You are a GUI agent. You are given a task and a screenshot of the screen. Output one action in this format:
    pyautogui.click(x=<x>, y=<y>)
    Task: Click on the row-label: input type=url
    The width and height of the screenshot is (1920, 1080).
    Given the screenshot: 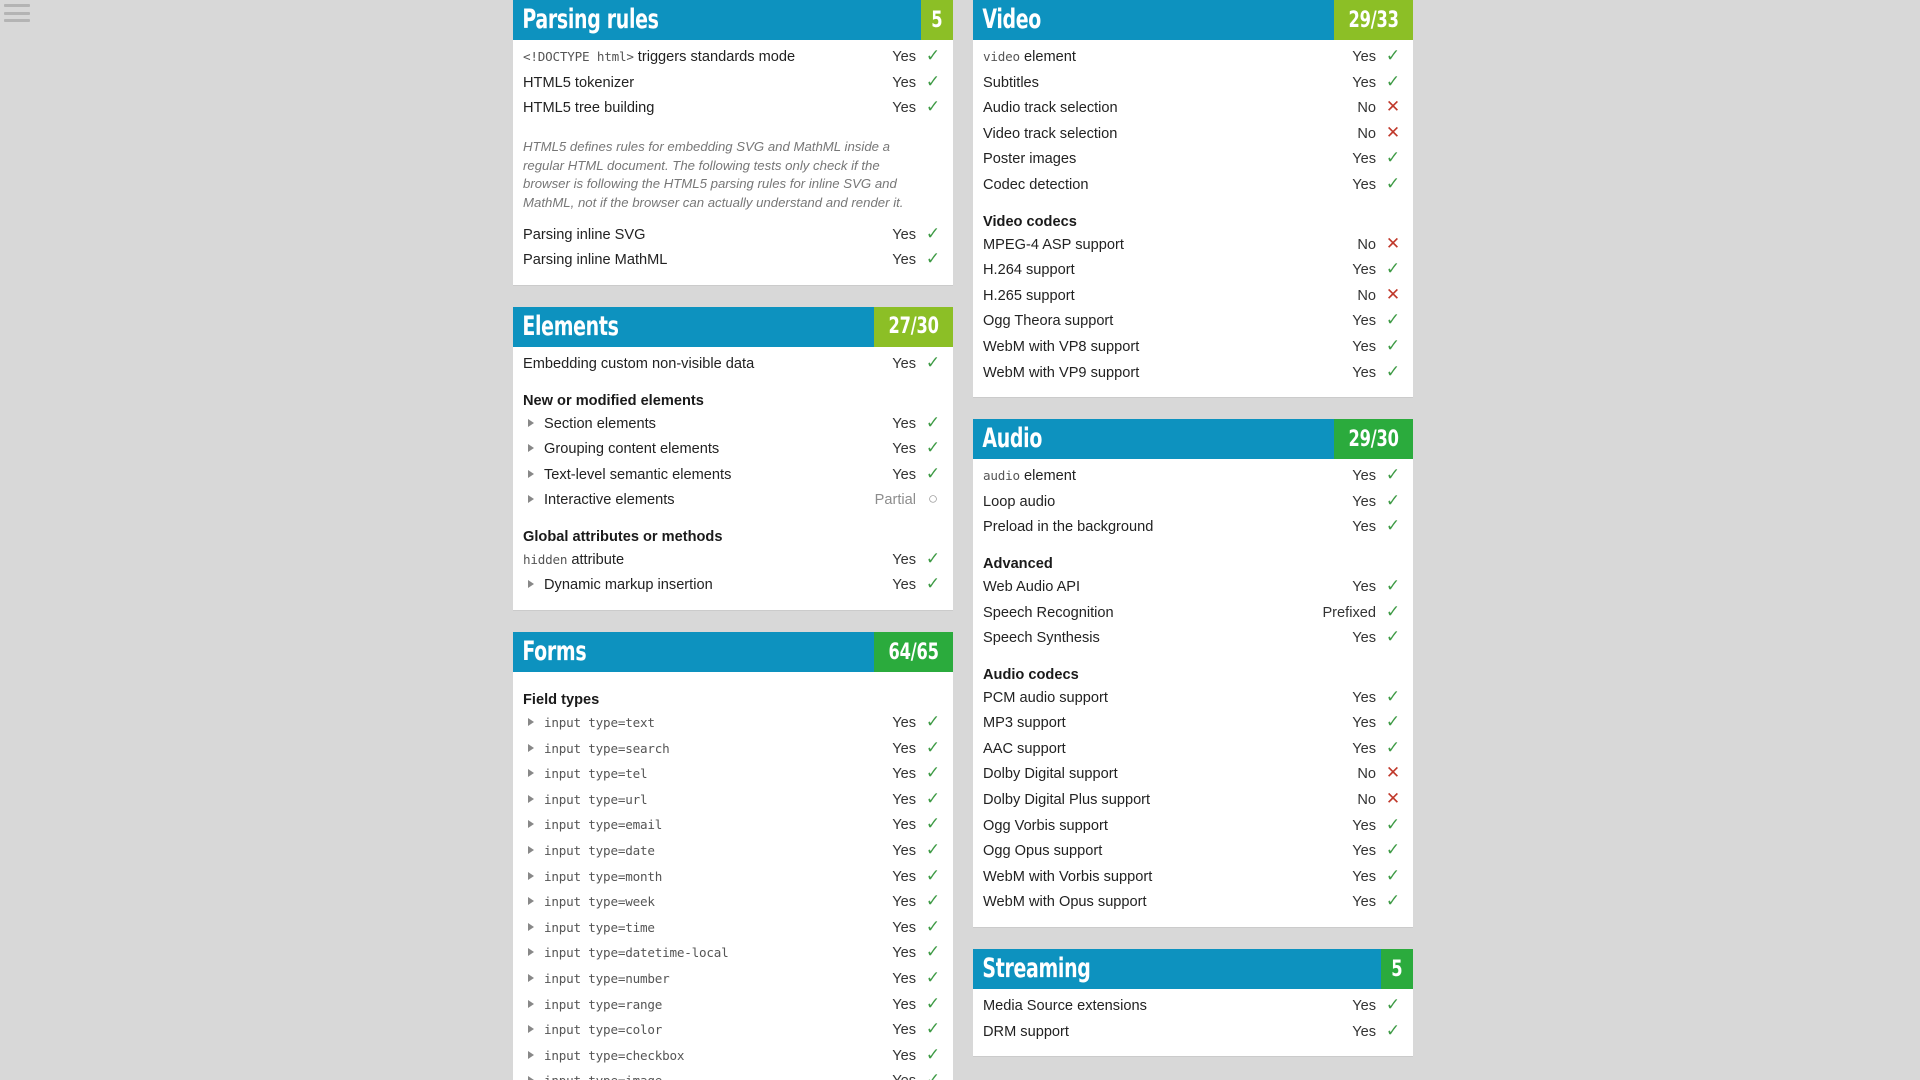 What is the action you would take?
    pyautogui.click(x=707, y=800)
    